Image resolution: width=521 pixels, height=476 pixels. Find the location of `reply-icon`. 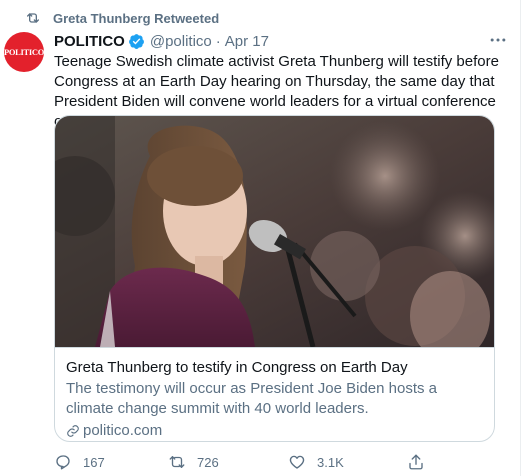

reply-icon is located at coordinates (63, 462).